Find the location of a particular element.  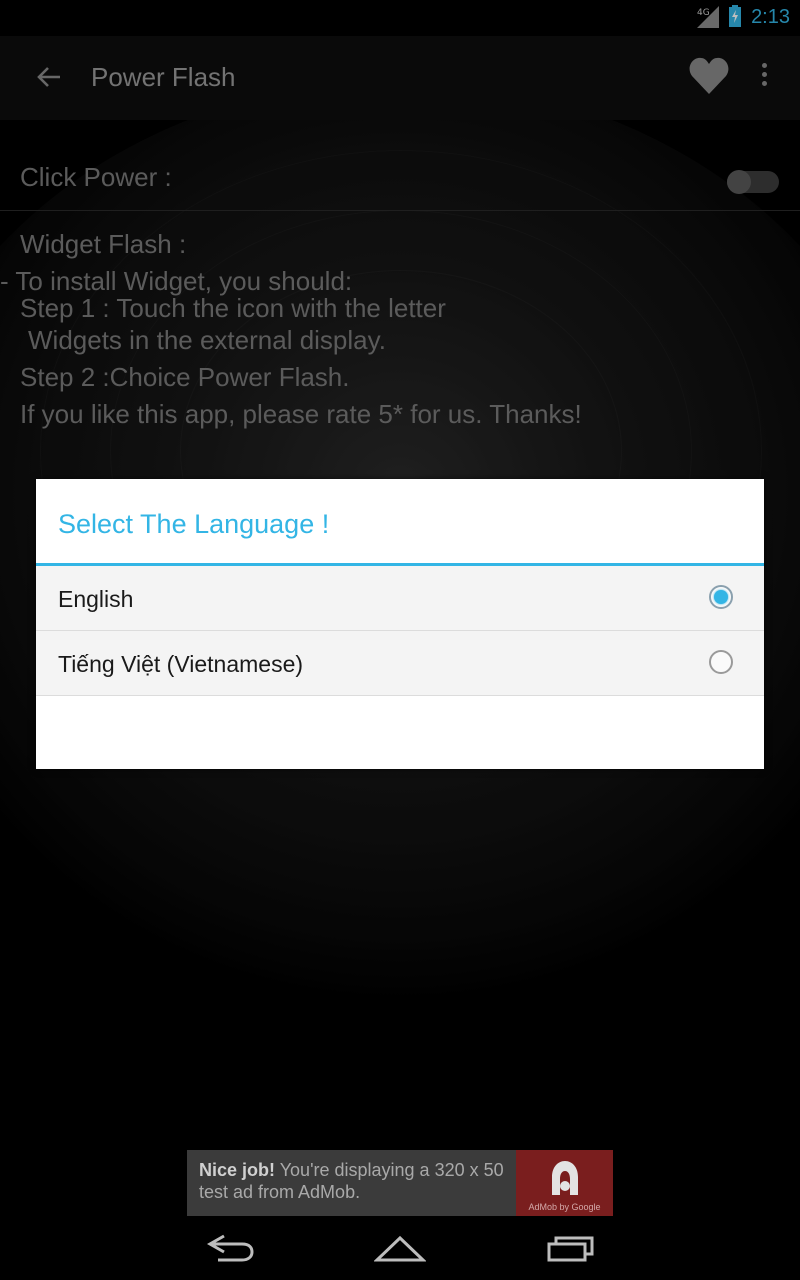

dialog-title: Select The Language ! is located at coordinates (194, 524).